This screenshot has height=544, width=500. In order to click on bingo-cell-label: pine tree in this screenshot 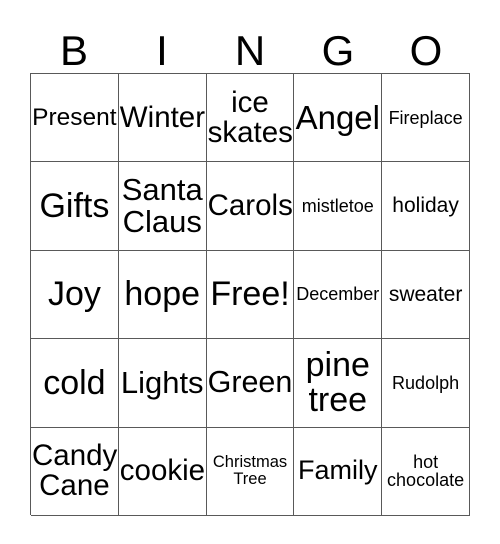, I will do `click(337, 382)`.